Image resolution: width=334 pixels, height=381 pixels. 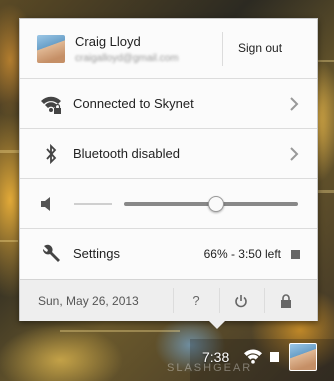 What do you see at coordinates (51, 154) in the screenshot?
I see `bluetooth-icon` at bounding box center [51, 154].